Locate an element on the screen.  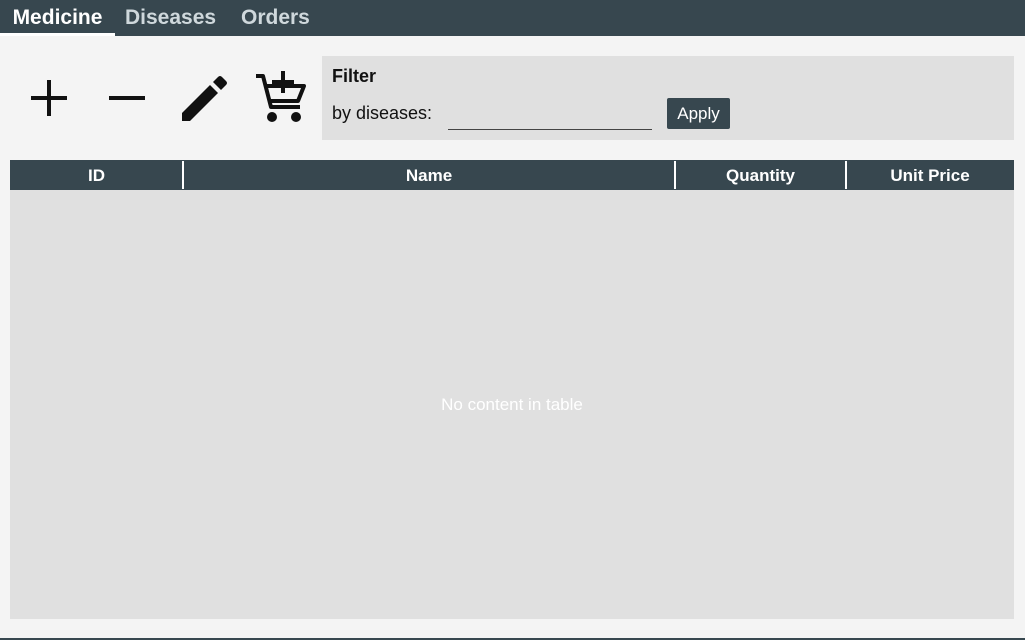
tab-bar: Medicine Diseases Orders is located at coordinates (512, 18).